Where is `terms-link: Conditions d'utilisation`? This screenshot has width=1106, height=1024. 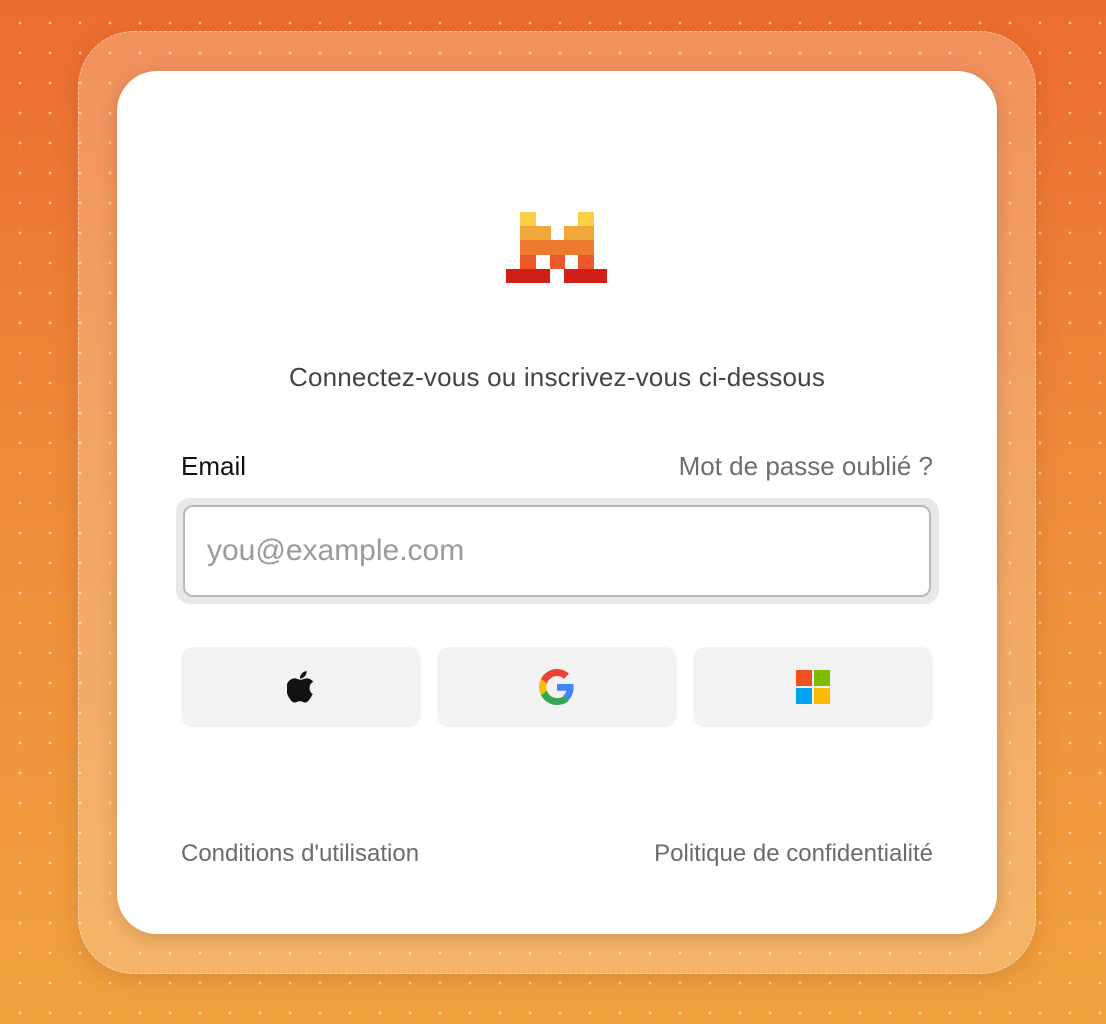
terms-link: Conditions d'utilisation is located at coordinates (300, 854).